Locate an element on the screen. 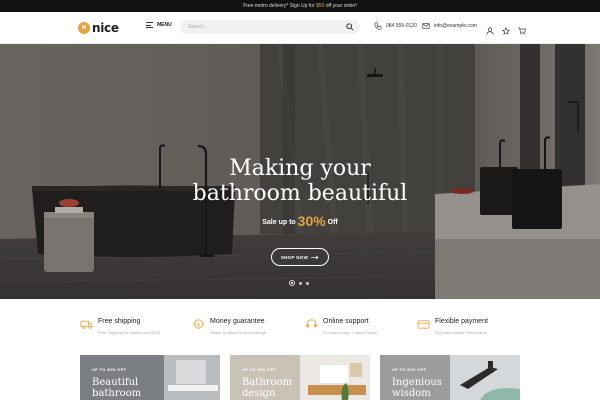 This screenshot has height=400, width=600. promo-card-bathroom-design: UP TO 20% OFF Bathroom design is located at coordinates (300, 377).